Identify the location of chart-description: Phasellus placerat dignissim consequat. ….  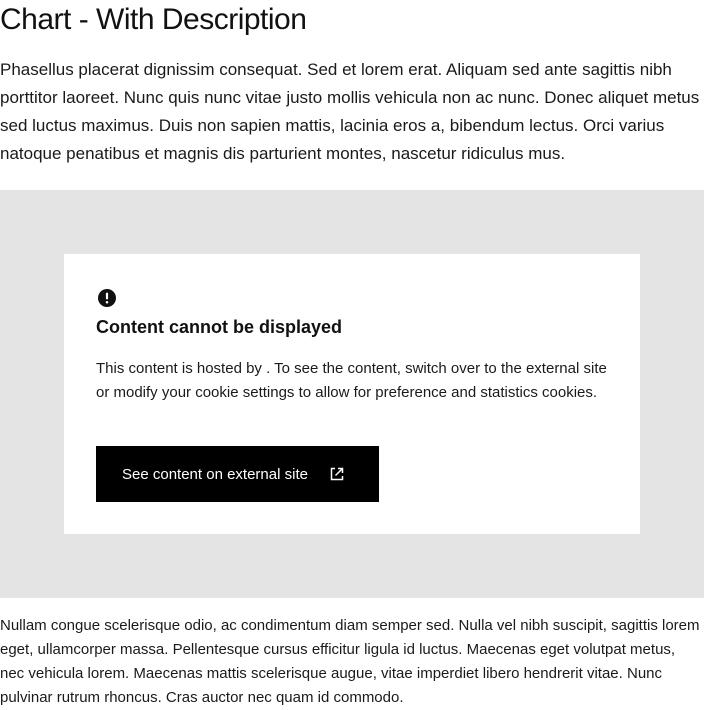
(350, 111).